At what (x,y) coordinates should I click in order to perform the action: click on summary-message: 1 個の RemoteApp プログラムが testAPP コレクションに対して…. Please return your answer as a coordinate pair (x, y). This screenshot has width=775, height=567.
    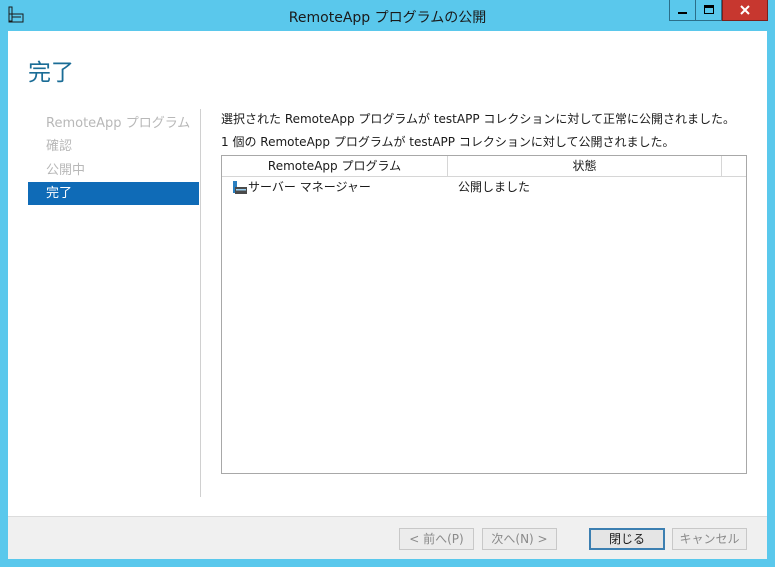
    Looking at the image, I should click on (448, 142).